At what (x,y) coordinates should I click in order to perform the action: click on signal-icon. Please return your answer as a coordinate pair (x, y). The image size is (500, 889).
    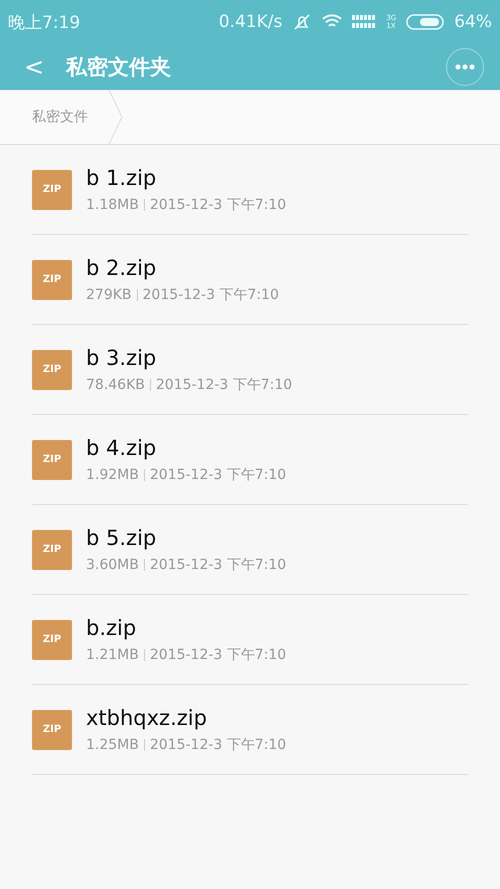
    Looking at the image, I should click on (364, 22).